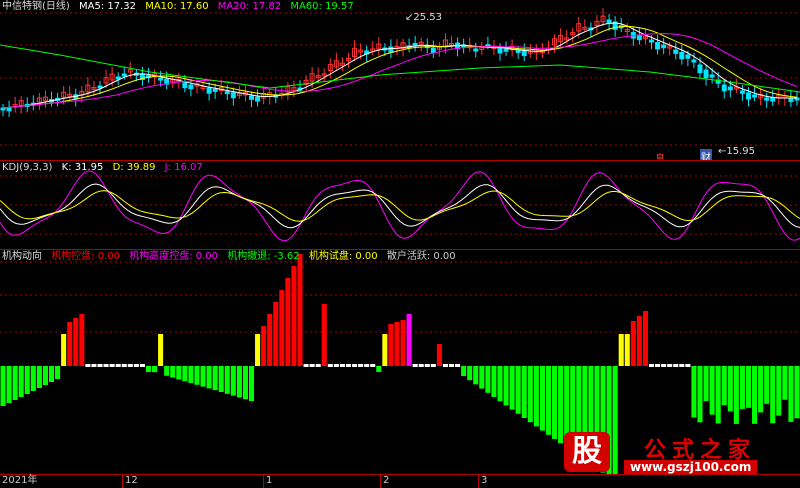  Describe the element at coordinates (22, 256) in the screenshot. I see `inst-title: 机构动向` at that location.